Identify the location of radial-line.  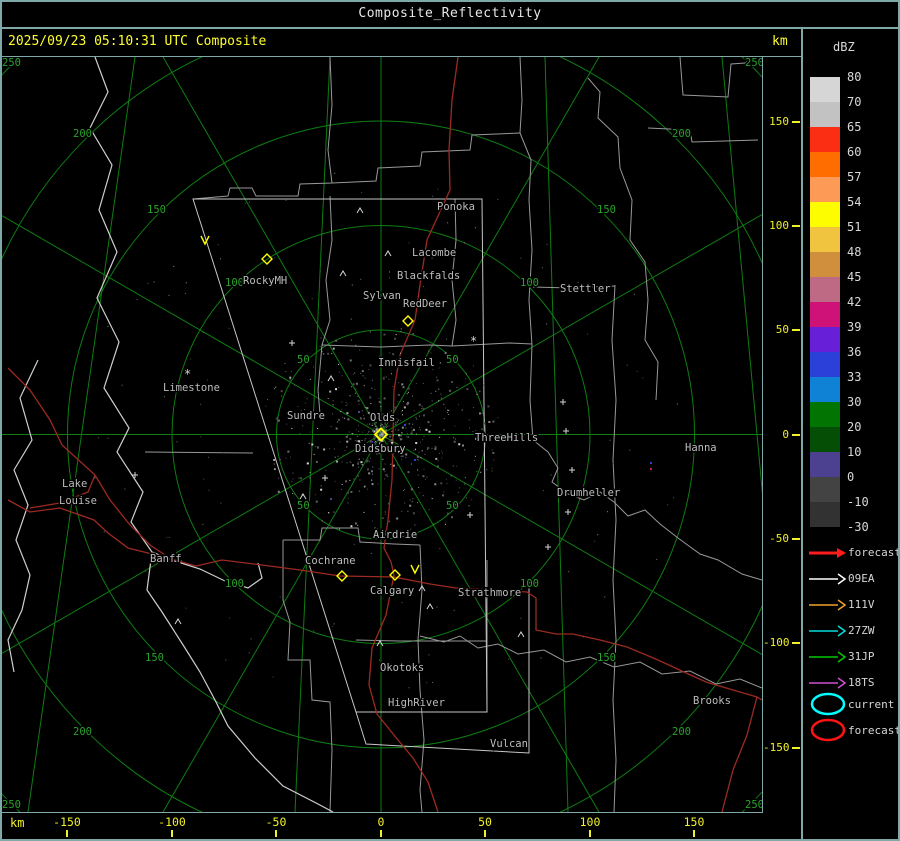
(490, 246).